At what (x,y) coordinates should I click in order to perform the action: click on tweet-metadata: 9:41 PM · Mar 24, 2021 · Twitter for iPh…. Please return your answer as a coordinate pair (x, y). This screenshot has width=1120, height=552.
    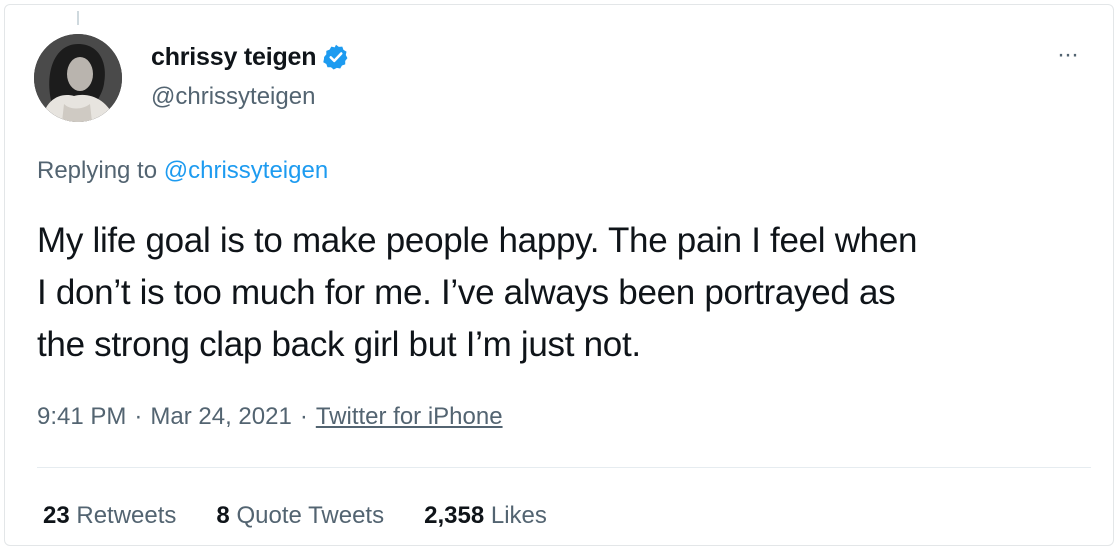
    Looking at the image, I should click on (270, 417).